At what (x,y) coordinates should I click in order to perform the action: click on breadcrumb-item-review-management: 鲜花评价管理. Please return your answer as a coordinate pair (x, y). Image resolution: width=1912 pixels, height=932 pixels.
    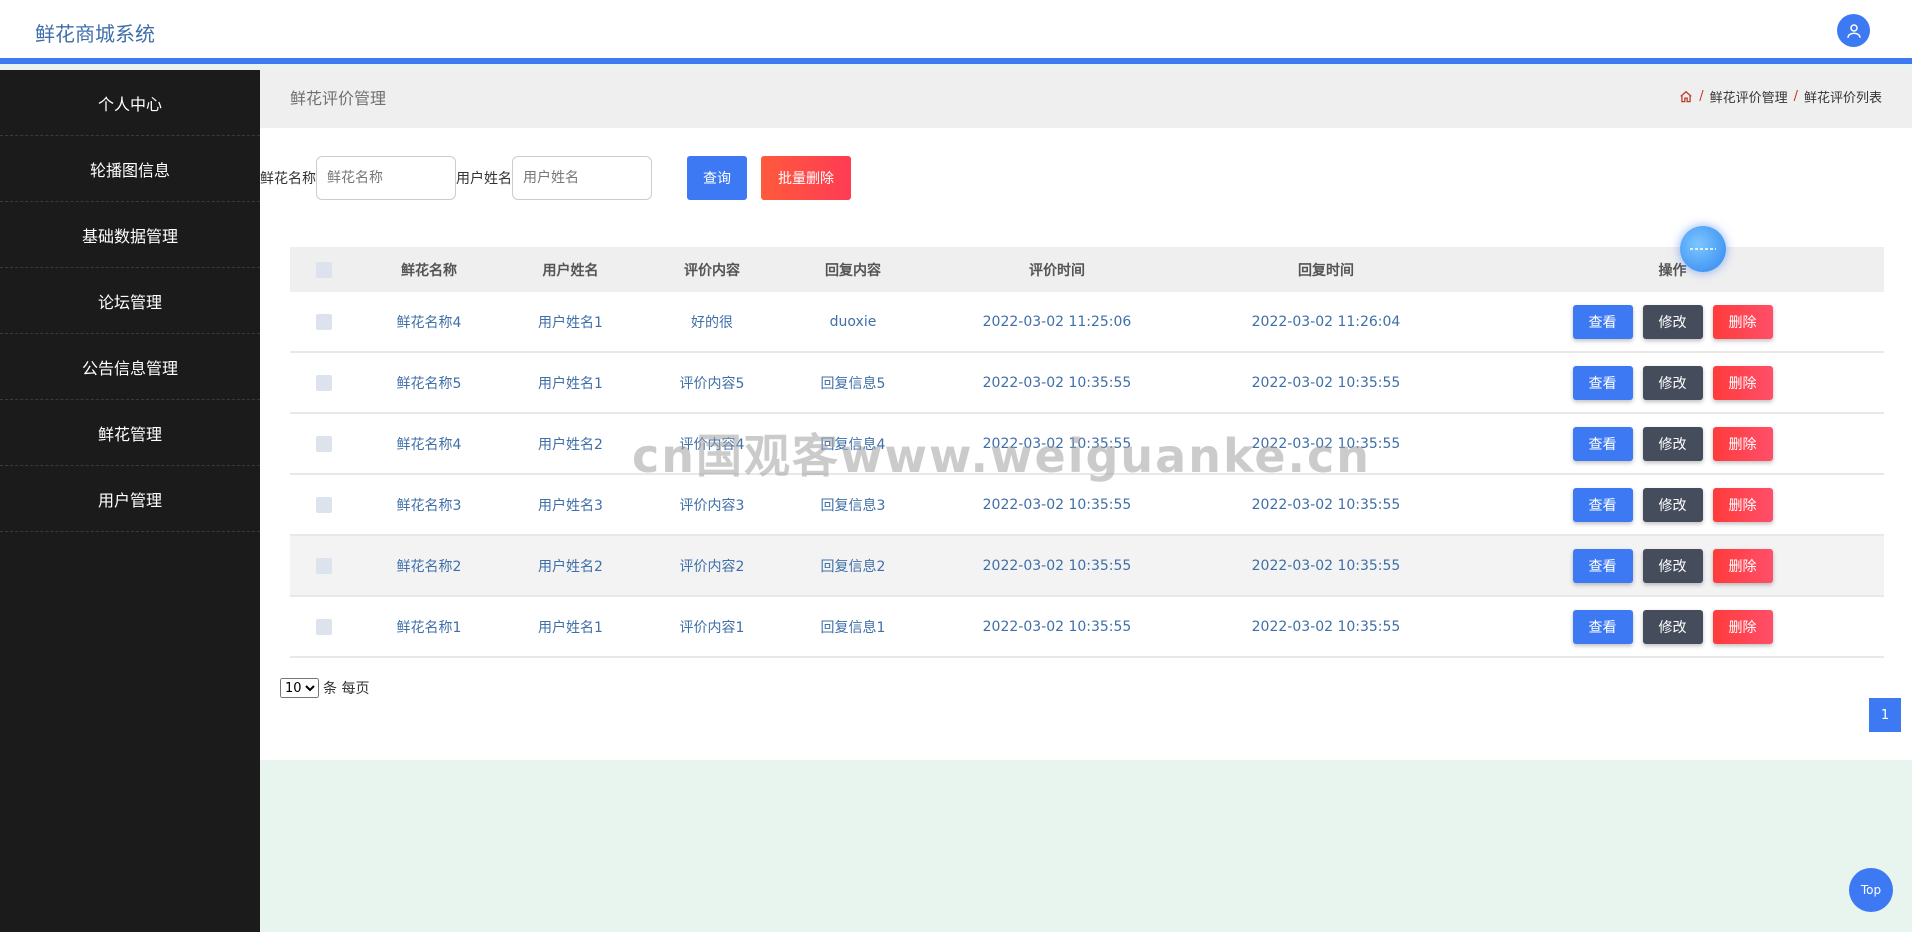
    Looking at the image, I should click on (1749, 96).